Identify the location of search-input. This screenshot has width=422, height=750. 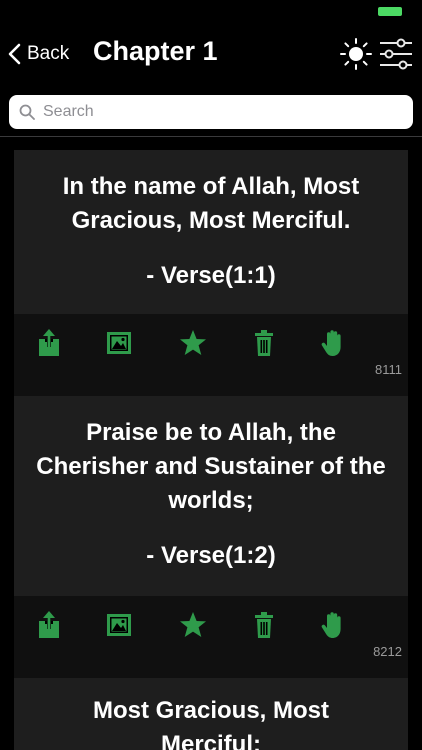
(223, 112).